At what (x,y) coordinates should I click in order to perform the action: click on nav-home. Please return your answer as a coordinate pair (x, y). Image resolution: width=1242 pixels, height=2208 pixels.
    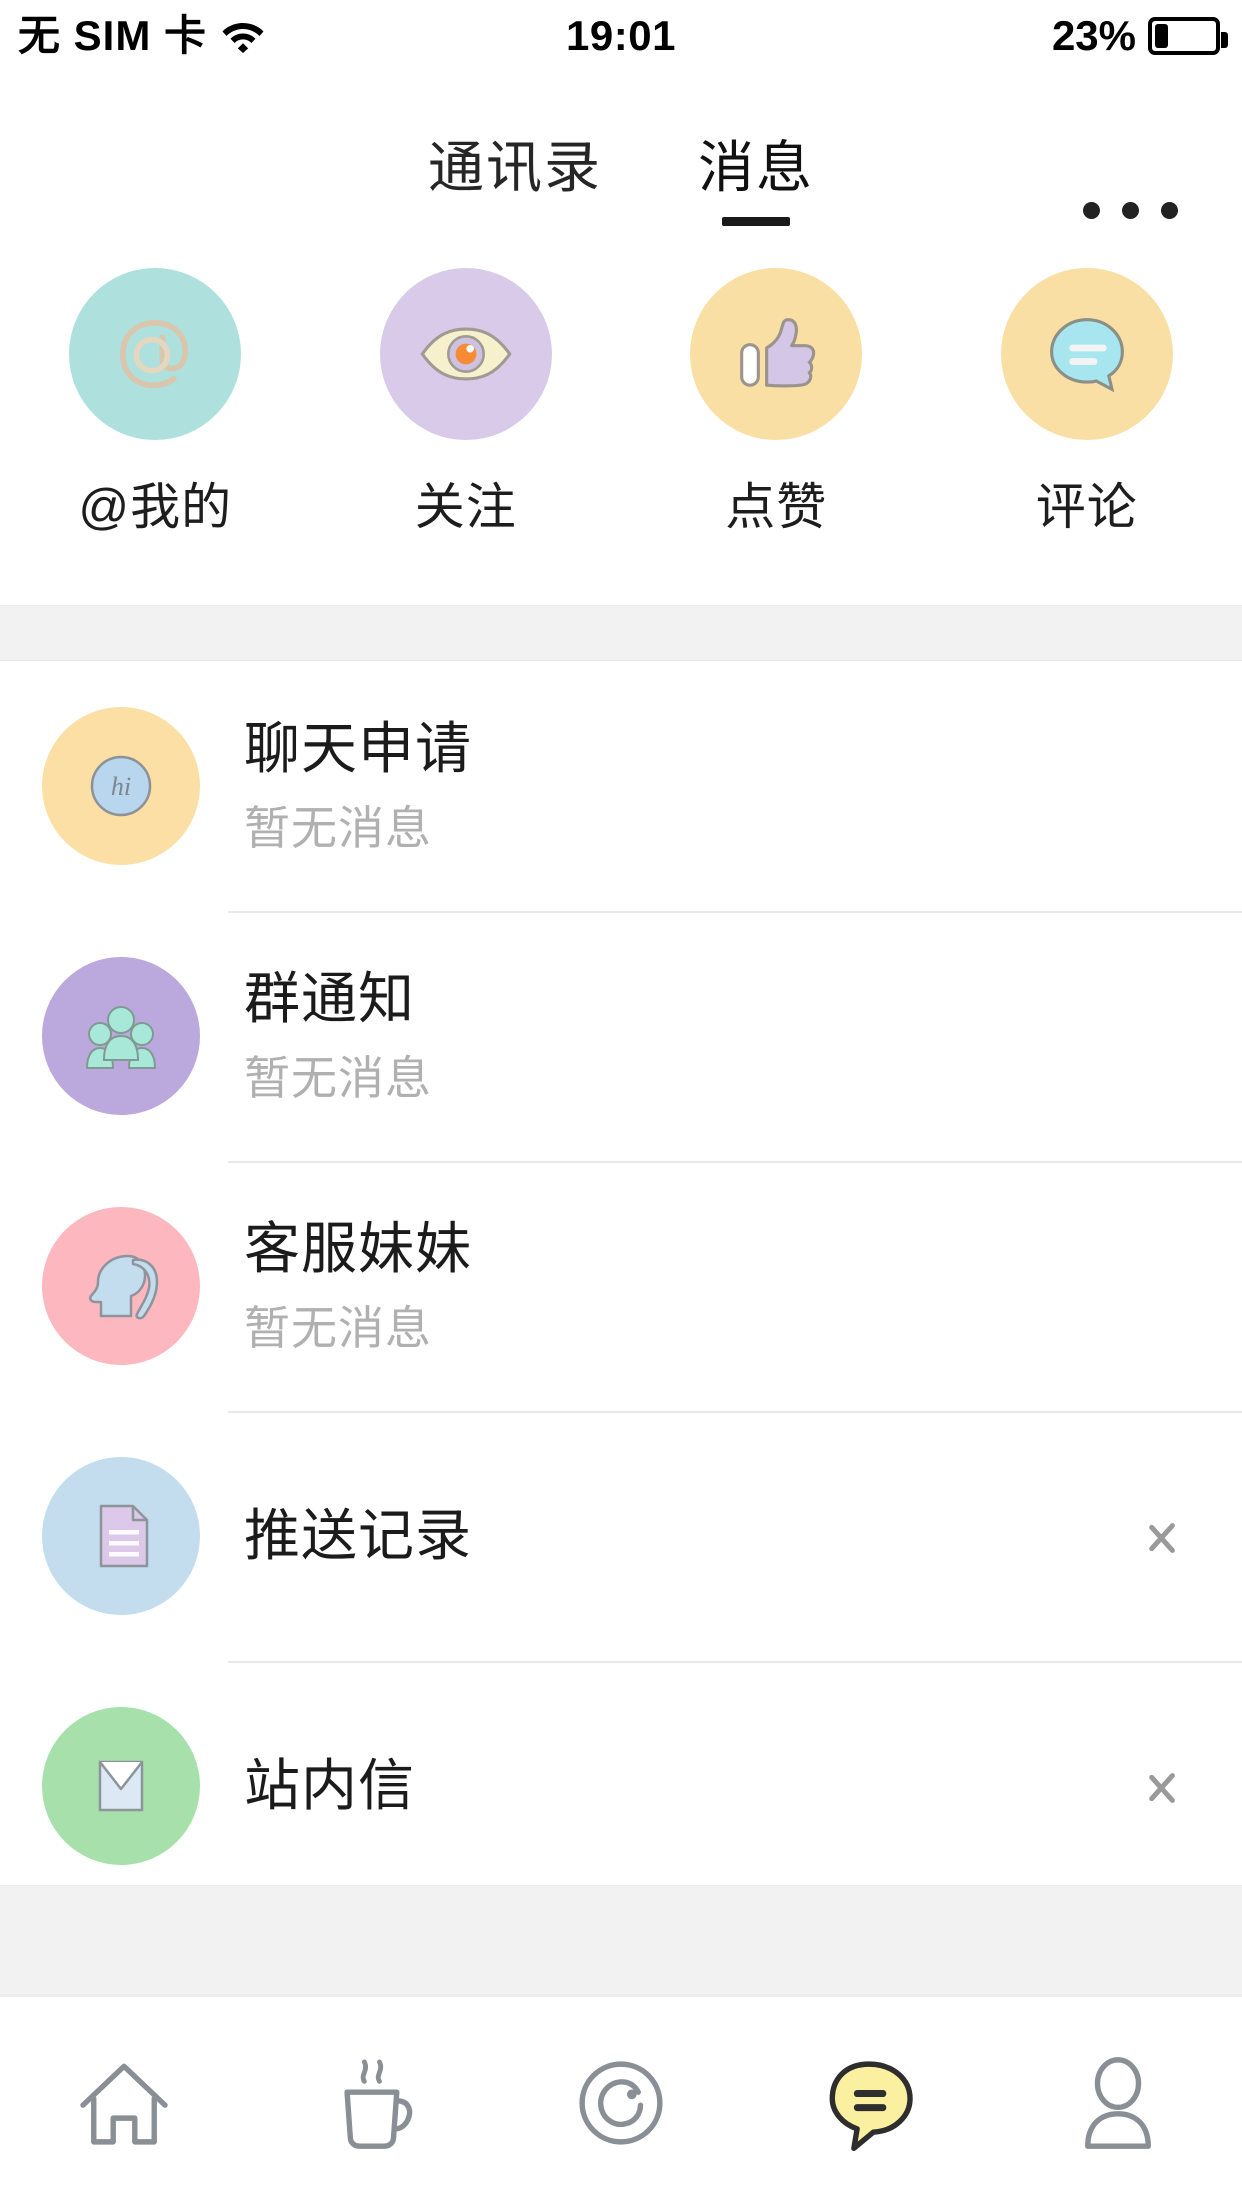
    Looking at the image, I should click on (124, 2102).